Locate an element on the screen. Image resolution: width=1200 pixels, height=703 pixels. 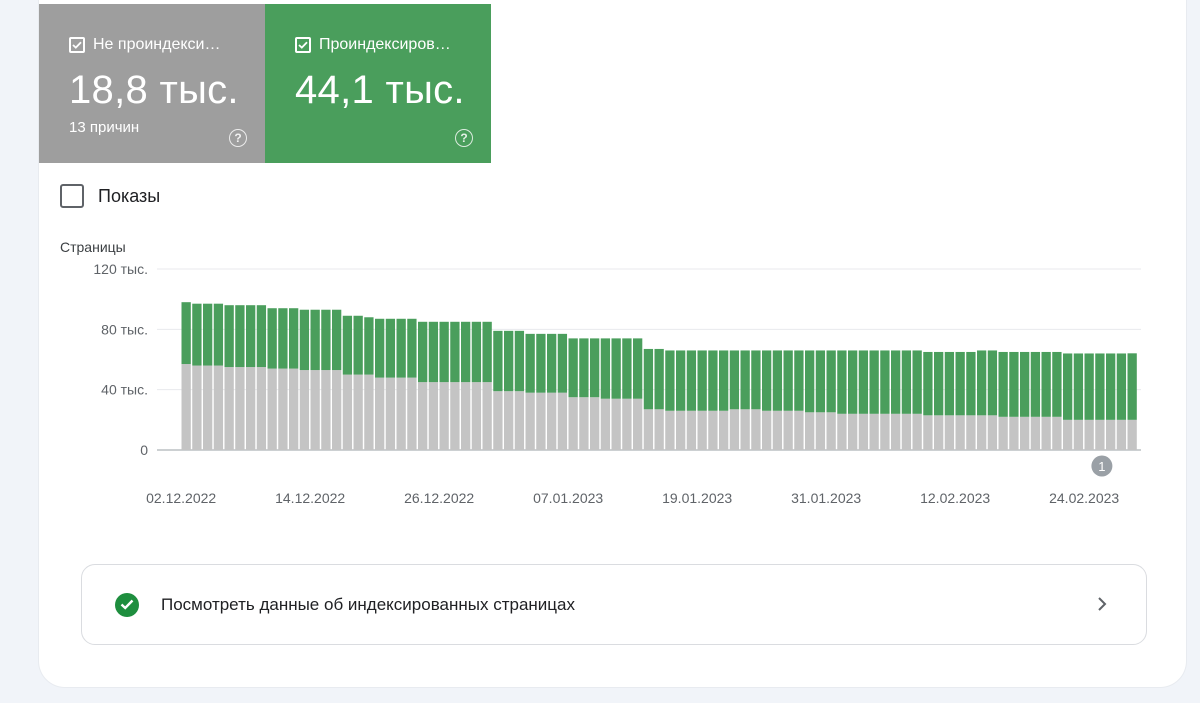
x-tick-label: 31.01.2023 is located at coordinates (826, 498).